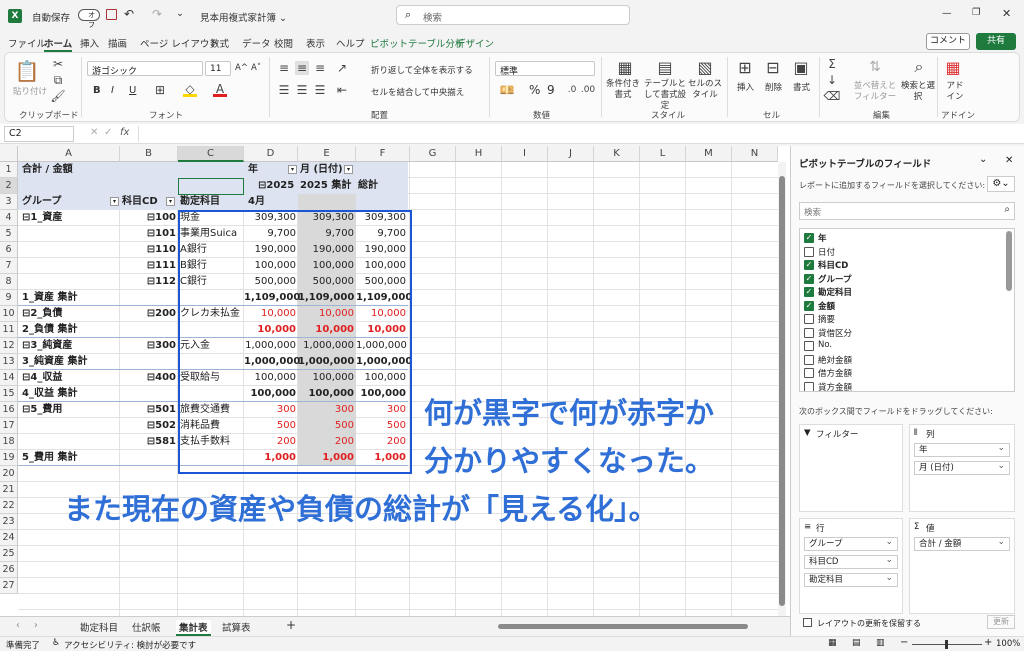 The width and height of the screenshot is (1024, 651). What do you see at coordinates (417, 43) in the screenshot?
I see `tab-pivot-analyze: ピボットテーブル分析` at bounding box center [417, 43].